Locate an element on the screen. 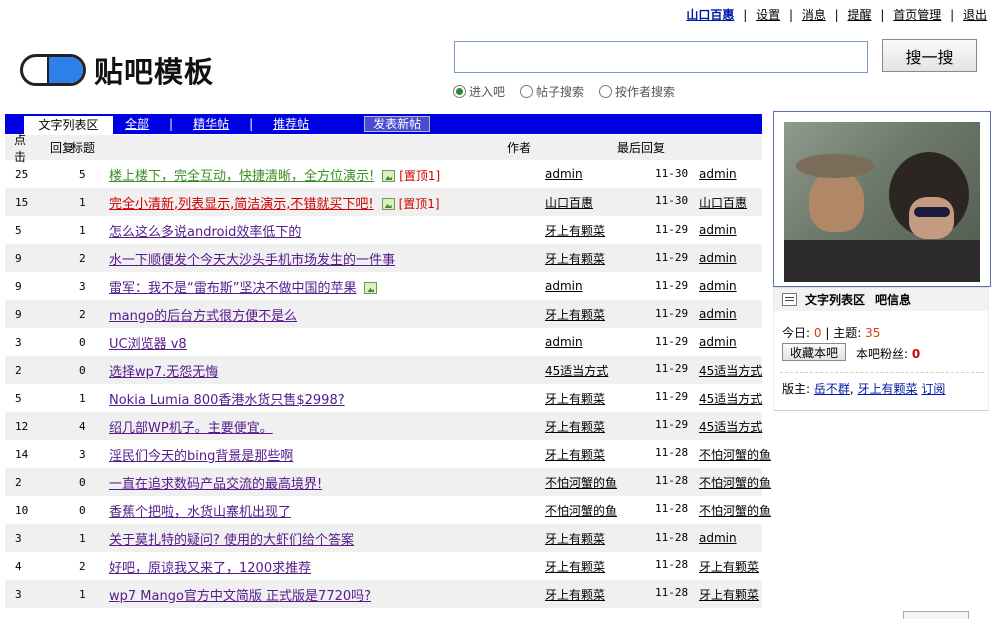 This screenshot has height=619, width=997. author-link: 山口百惠 is located at coordinates (569, 203).